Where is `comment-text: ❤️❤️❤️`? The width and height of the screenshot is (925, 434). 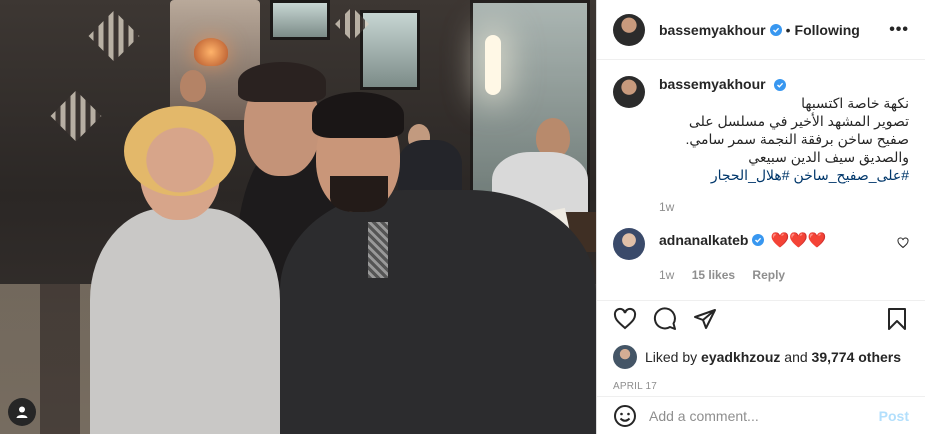 comment-text: ❤️❤️❤️ is located at coordinates (798, 240).